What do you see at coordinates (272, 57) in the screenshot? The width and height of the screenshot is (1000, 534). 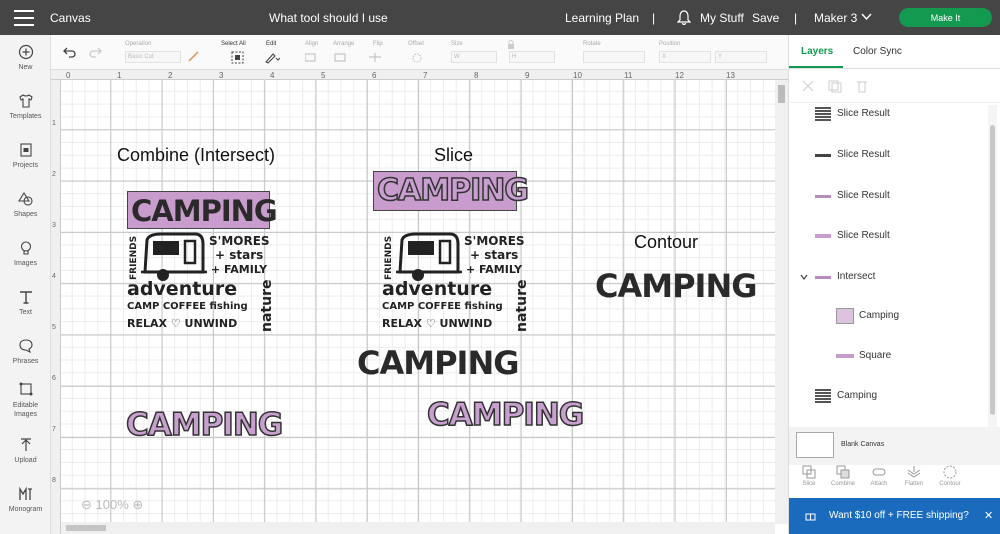 I see `edit-pen-icon` at bounding box center [272, 57].